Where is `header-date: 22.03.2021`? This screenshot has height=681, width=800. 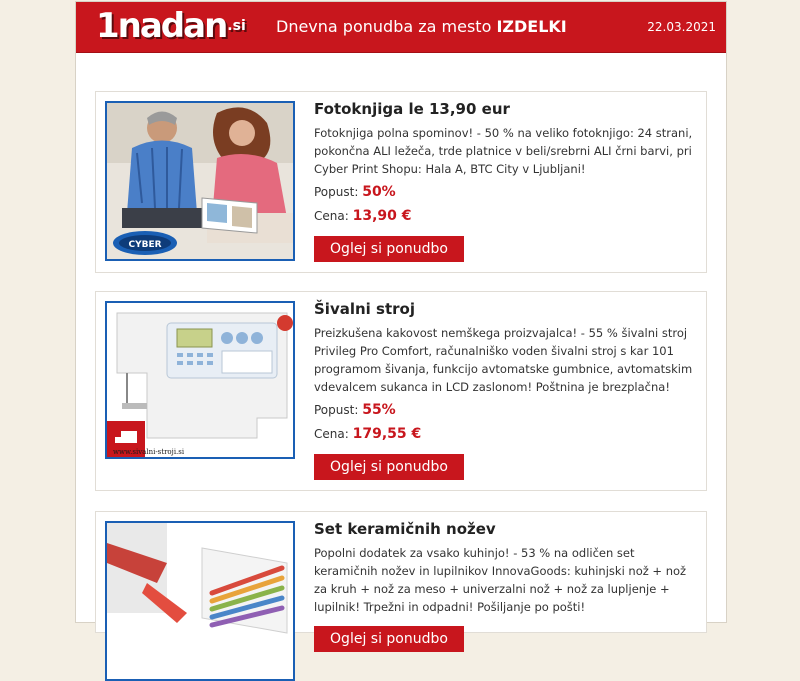
header-date: 22.03.2021 is located at coordinates (681, 27).